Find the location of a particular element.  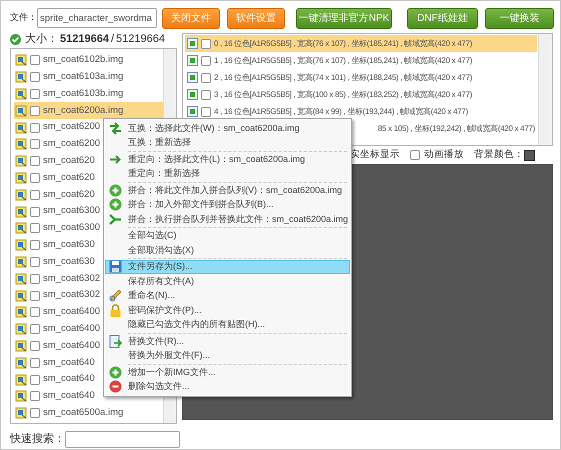

file-name: sm_coat6302 is located at coordinates (71, 279).